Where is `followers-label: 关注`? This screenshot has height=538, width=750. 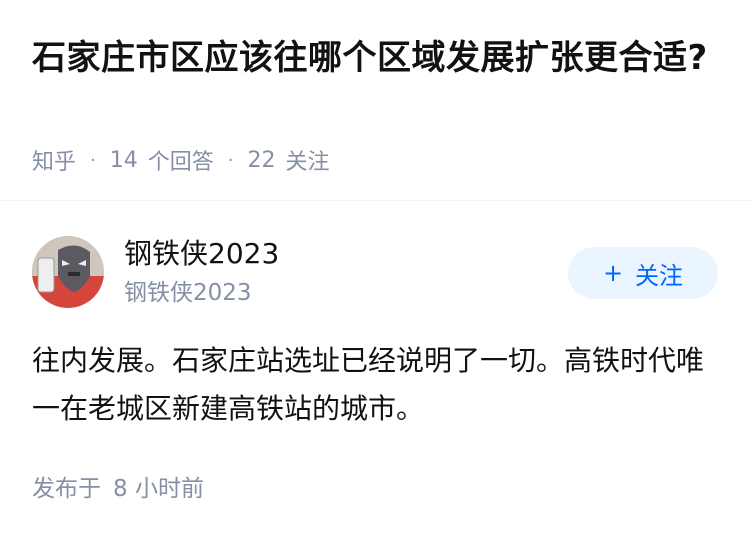 followers-label: 关注 is located at coordinates (308, 160).